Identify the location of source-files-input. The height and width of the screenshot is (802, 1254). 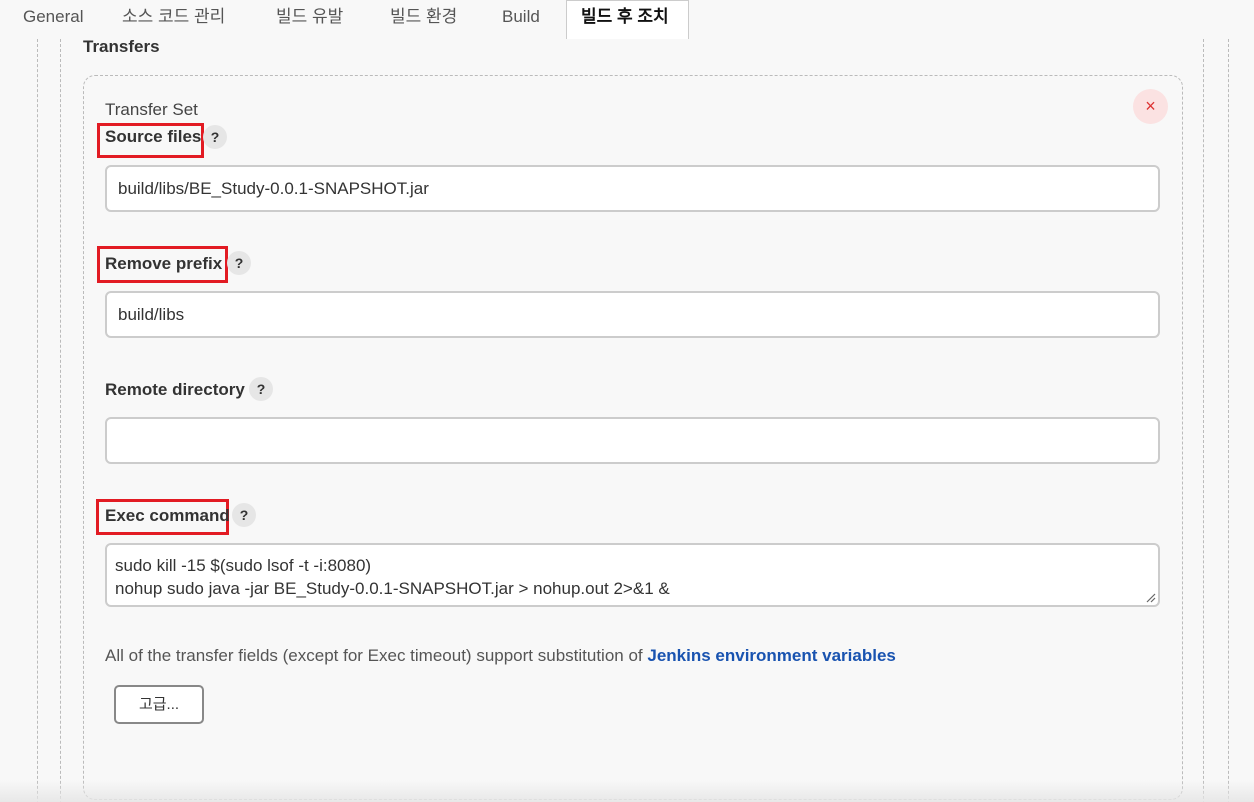
(632, 188).